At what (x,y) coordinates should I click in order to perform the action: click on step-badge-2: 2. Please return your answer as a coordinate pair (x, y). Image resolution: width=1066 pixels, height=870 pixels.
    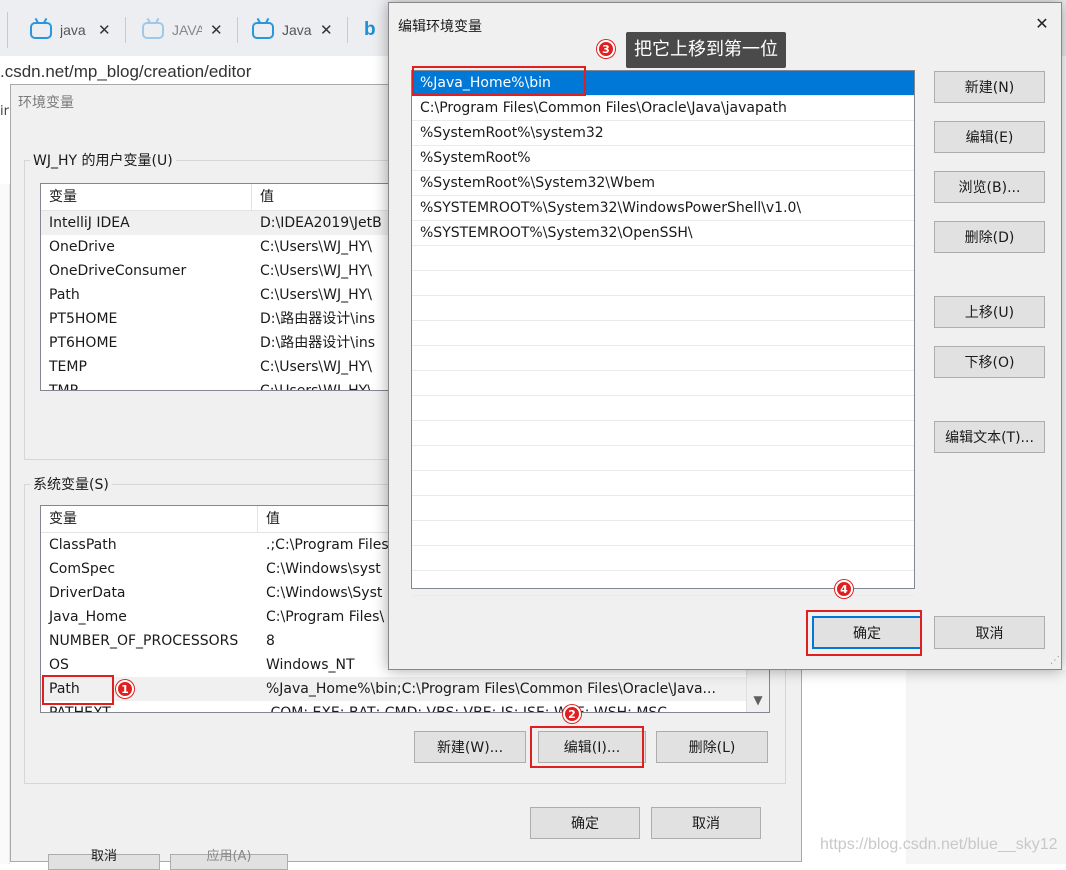
    Looking at the image, I should click on (572, 714).